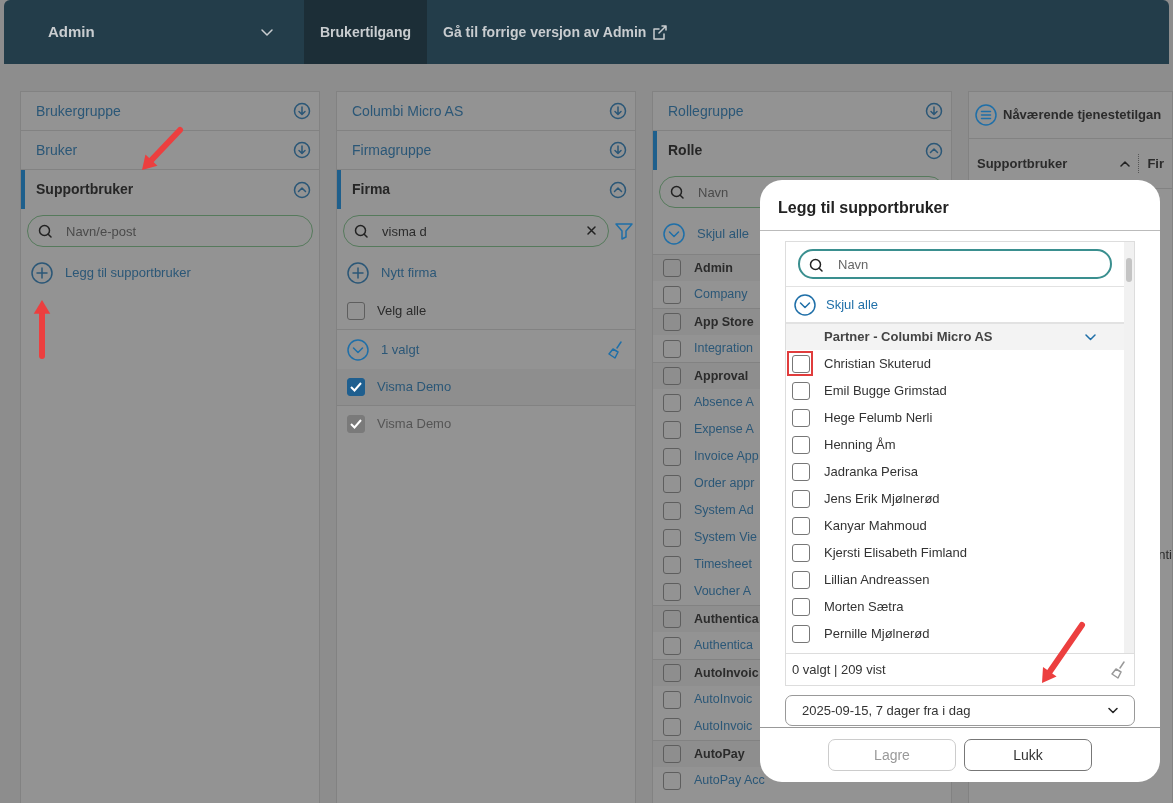 The image size is (1173, 803). What do you see at coordinates (726, 673) in the screenshot?
I see `role-group-label: AutoInvoic` at bounding box center [726, 673].